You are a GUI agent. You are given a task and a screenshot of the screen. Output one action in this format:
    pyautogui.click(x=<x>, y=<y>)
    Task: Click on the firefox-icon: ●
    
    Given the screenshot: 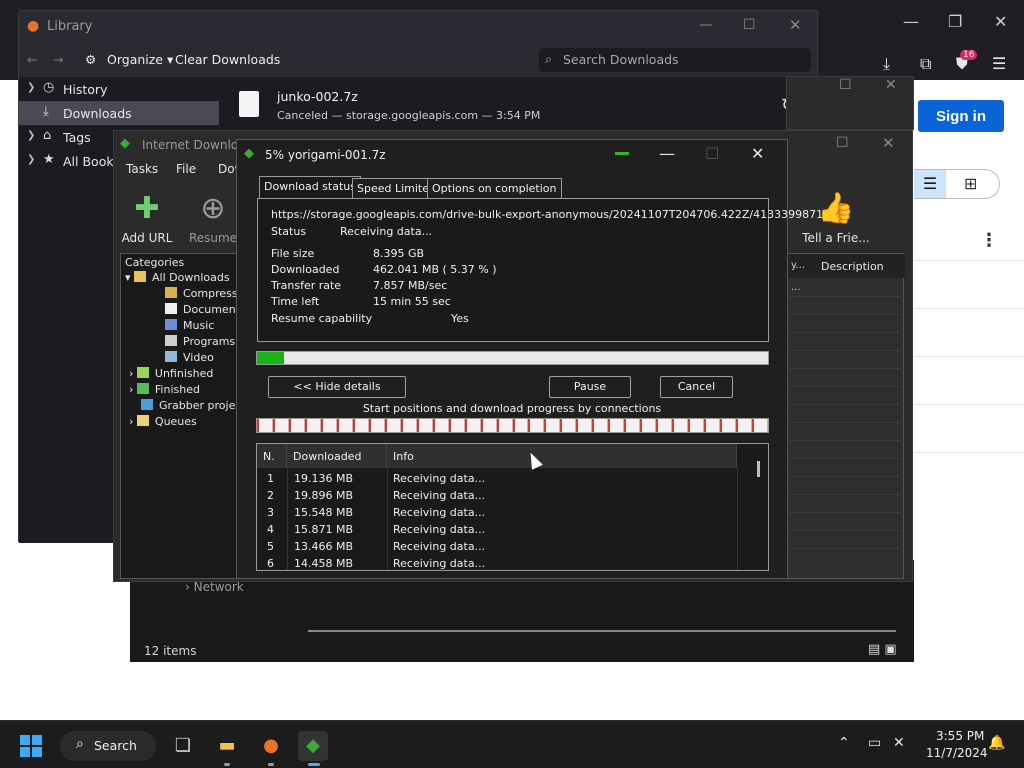 What is the action you would take?
    pyautogui.click(x=271, y=746)
    